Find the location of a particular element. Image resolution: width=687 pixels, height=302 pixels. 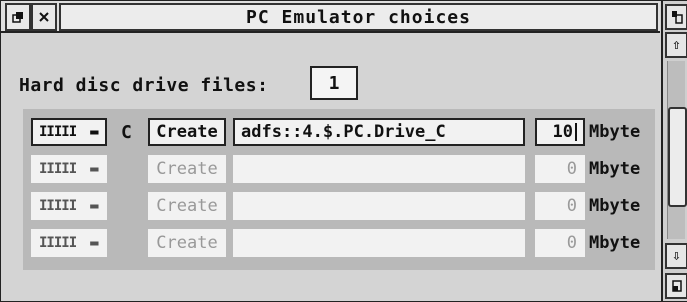

close-icon is located at coordinates (44, 17).